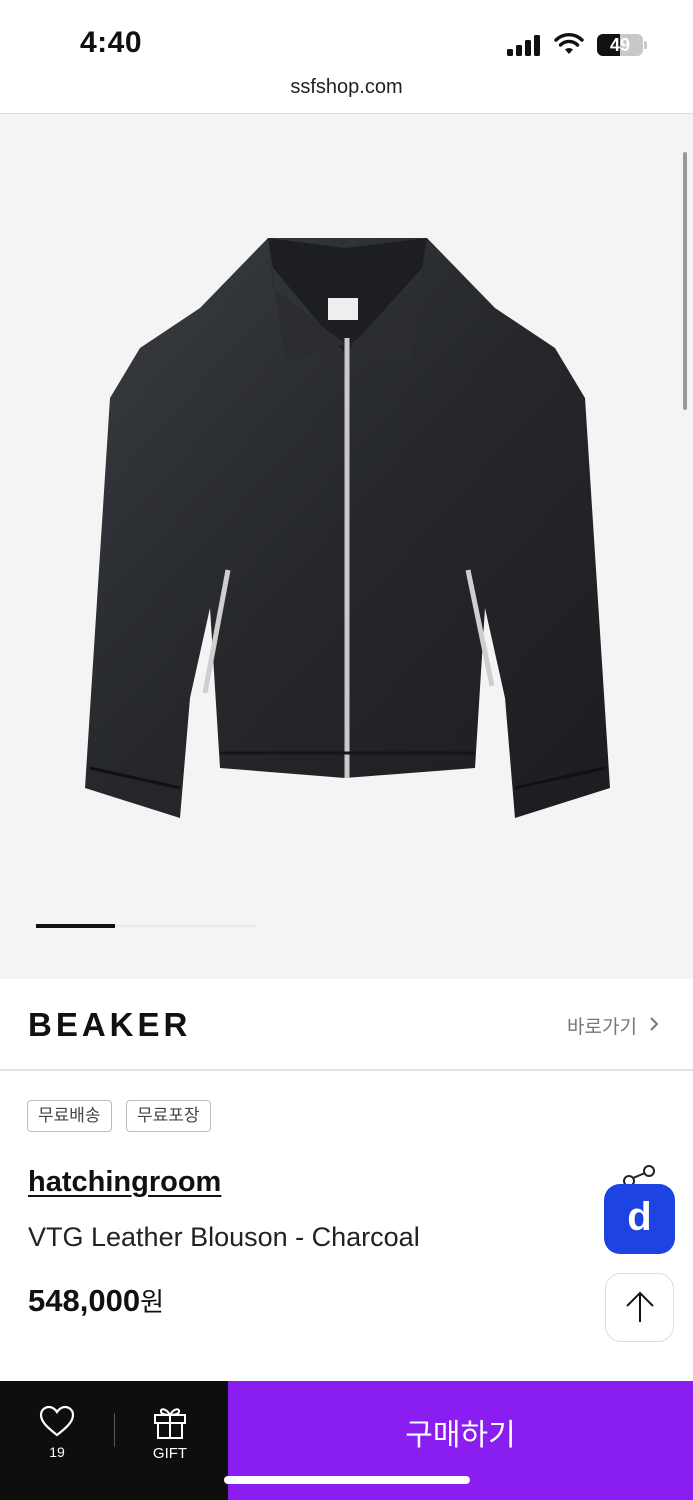 This screenshot has height=1500, width=693. Describe the element at coordinates (109, 1025) in the screenshot. I see `brand-logo: BEAKER` at that location.